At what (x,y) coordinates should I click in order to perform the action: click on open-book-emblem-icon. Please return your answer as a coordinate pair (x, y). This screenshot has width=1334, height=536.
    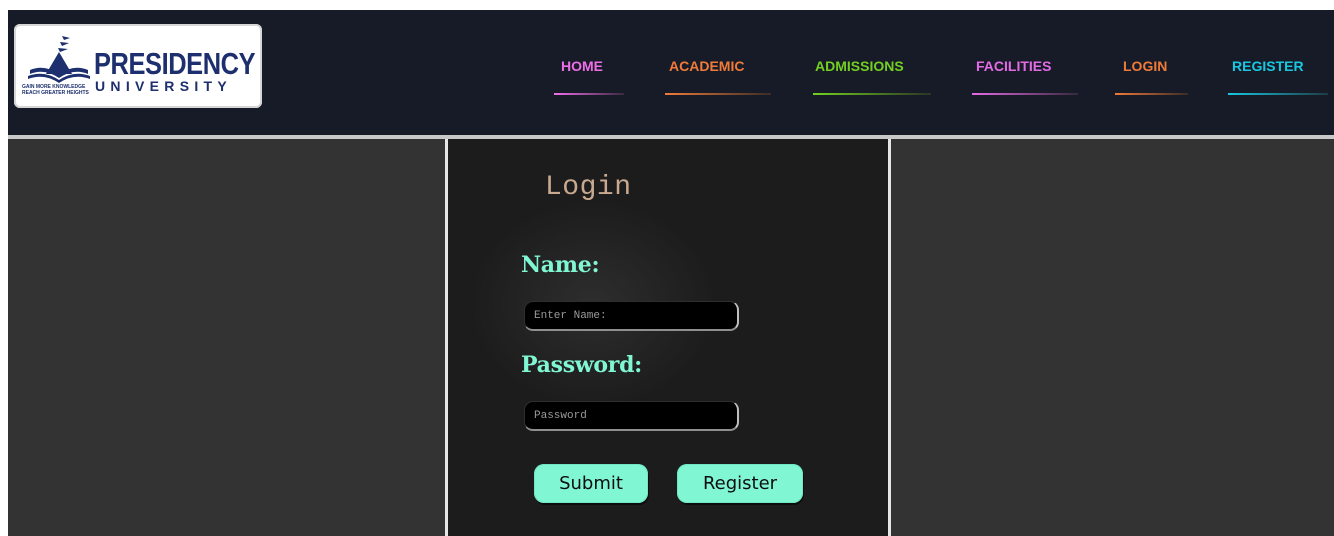
    Looking at the image, I should click on (59, 59).